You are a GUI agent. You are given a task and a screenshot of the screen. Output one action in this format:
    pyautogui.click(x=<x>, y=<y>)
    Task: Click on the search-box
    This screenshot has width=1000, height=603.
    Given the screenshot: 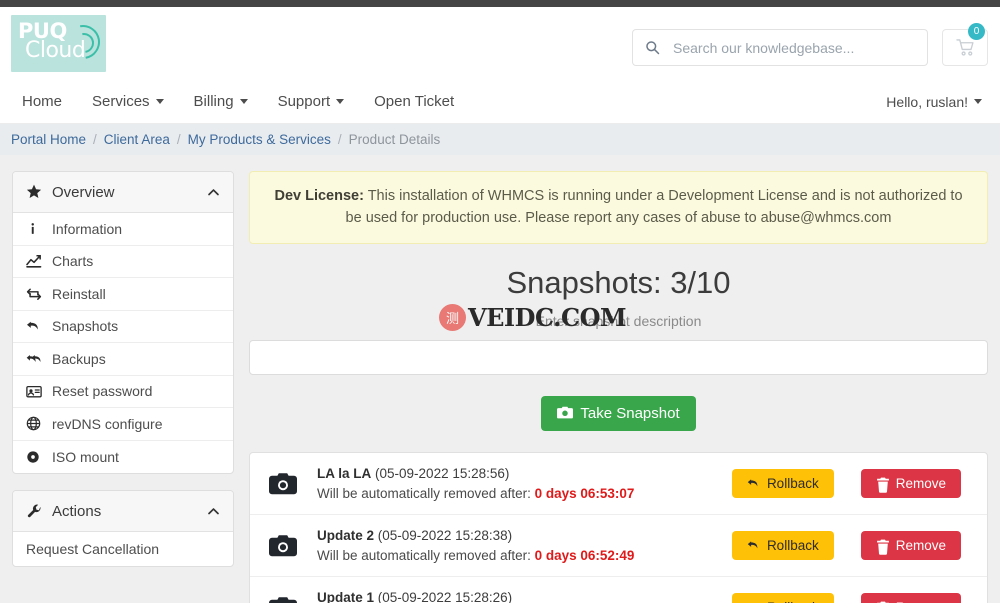 What is the action you would take?
    pyautogui.click(x=780, y=47)
    